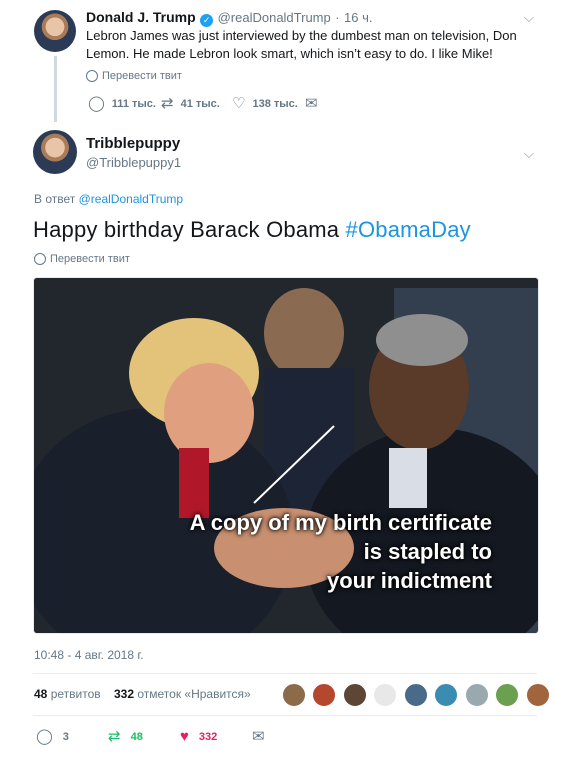 The image size is (571, 769). I want to click on tweet-timestamp: 10:48 - 4 авг. 2018 г., so click(89, 655).